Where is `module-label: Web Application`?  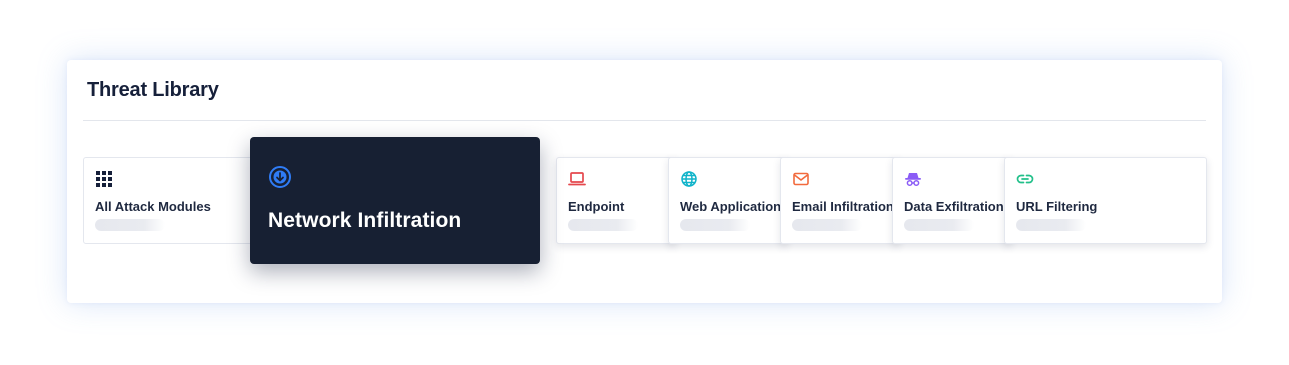
module-label: Web Application is located at coordinates (731, 206).